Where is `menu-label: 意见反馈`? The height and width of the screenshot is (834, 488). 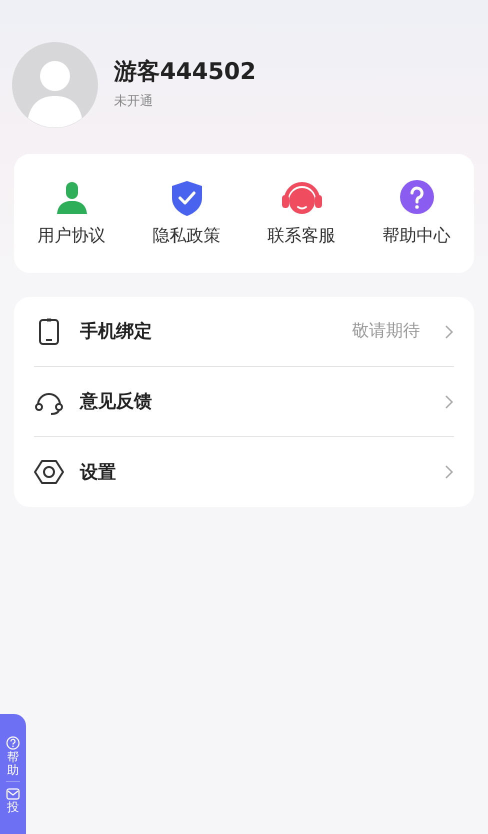
menu-label: 意见反馈 is located at coordinates (116, 402).